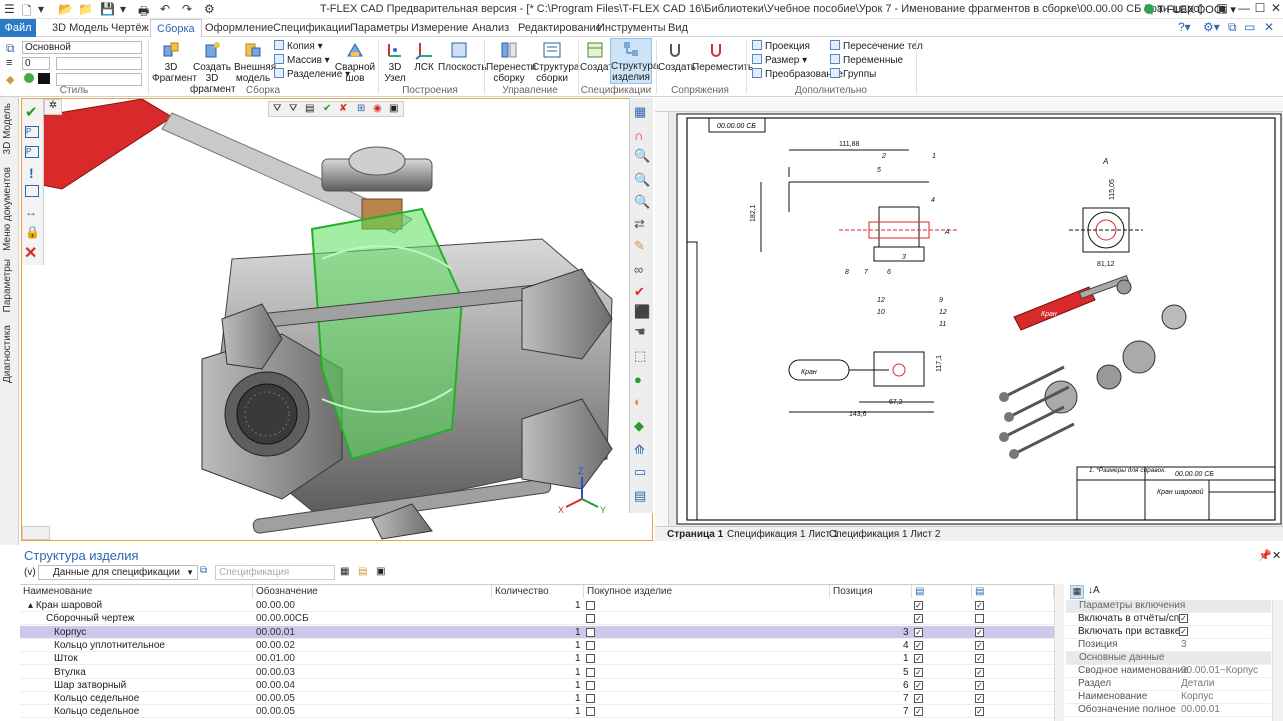  I want to click on undo-icon: ↶, so click(165, 9).